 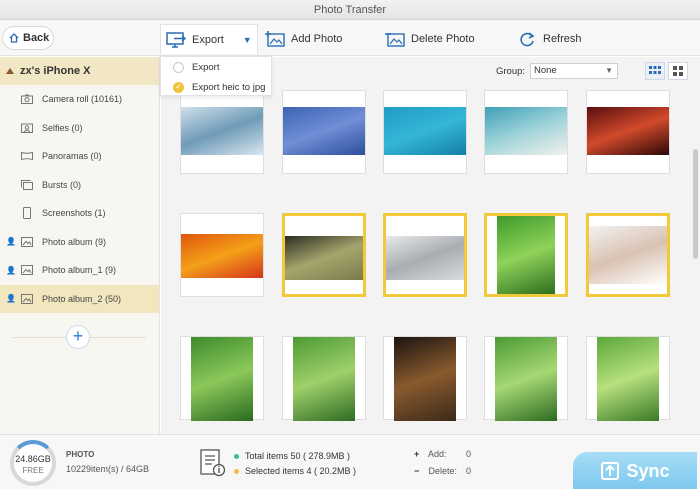 I want to click on export-menu-item-heic-to-jpg: Export heic to jpg, so click(x=216, y=87).